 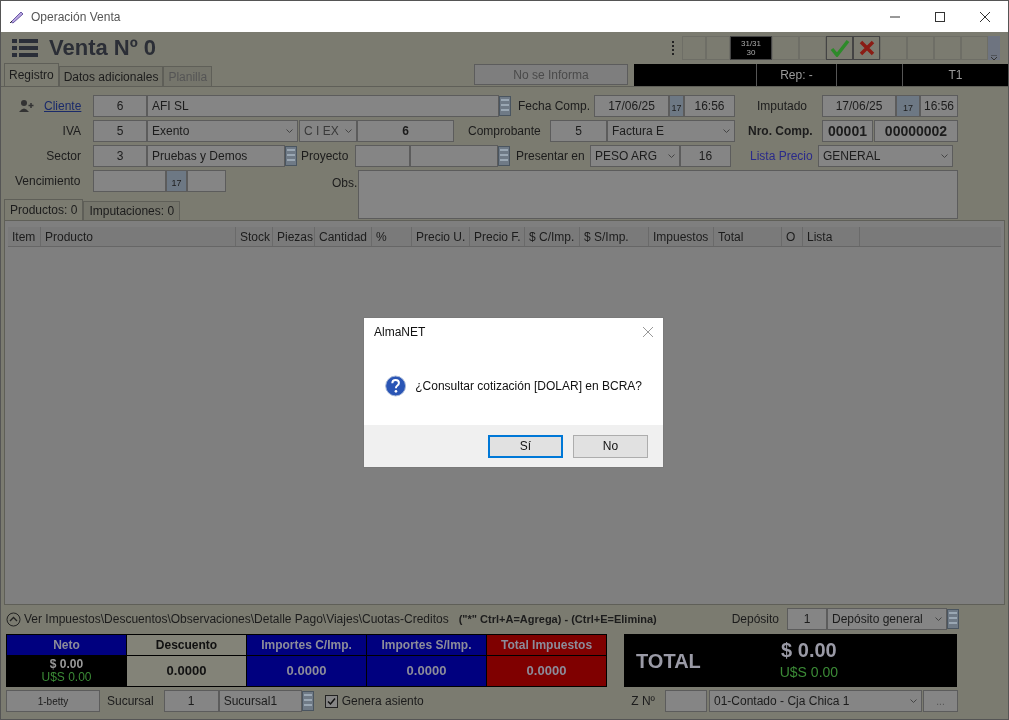 What do you see at coordinates (505, 131) in the screenshot?
I see `field-label: Comprobante` at bounding box center [505, 131].